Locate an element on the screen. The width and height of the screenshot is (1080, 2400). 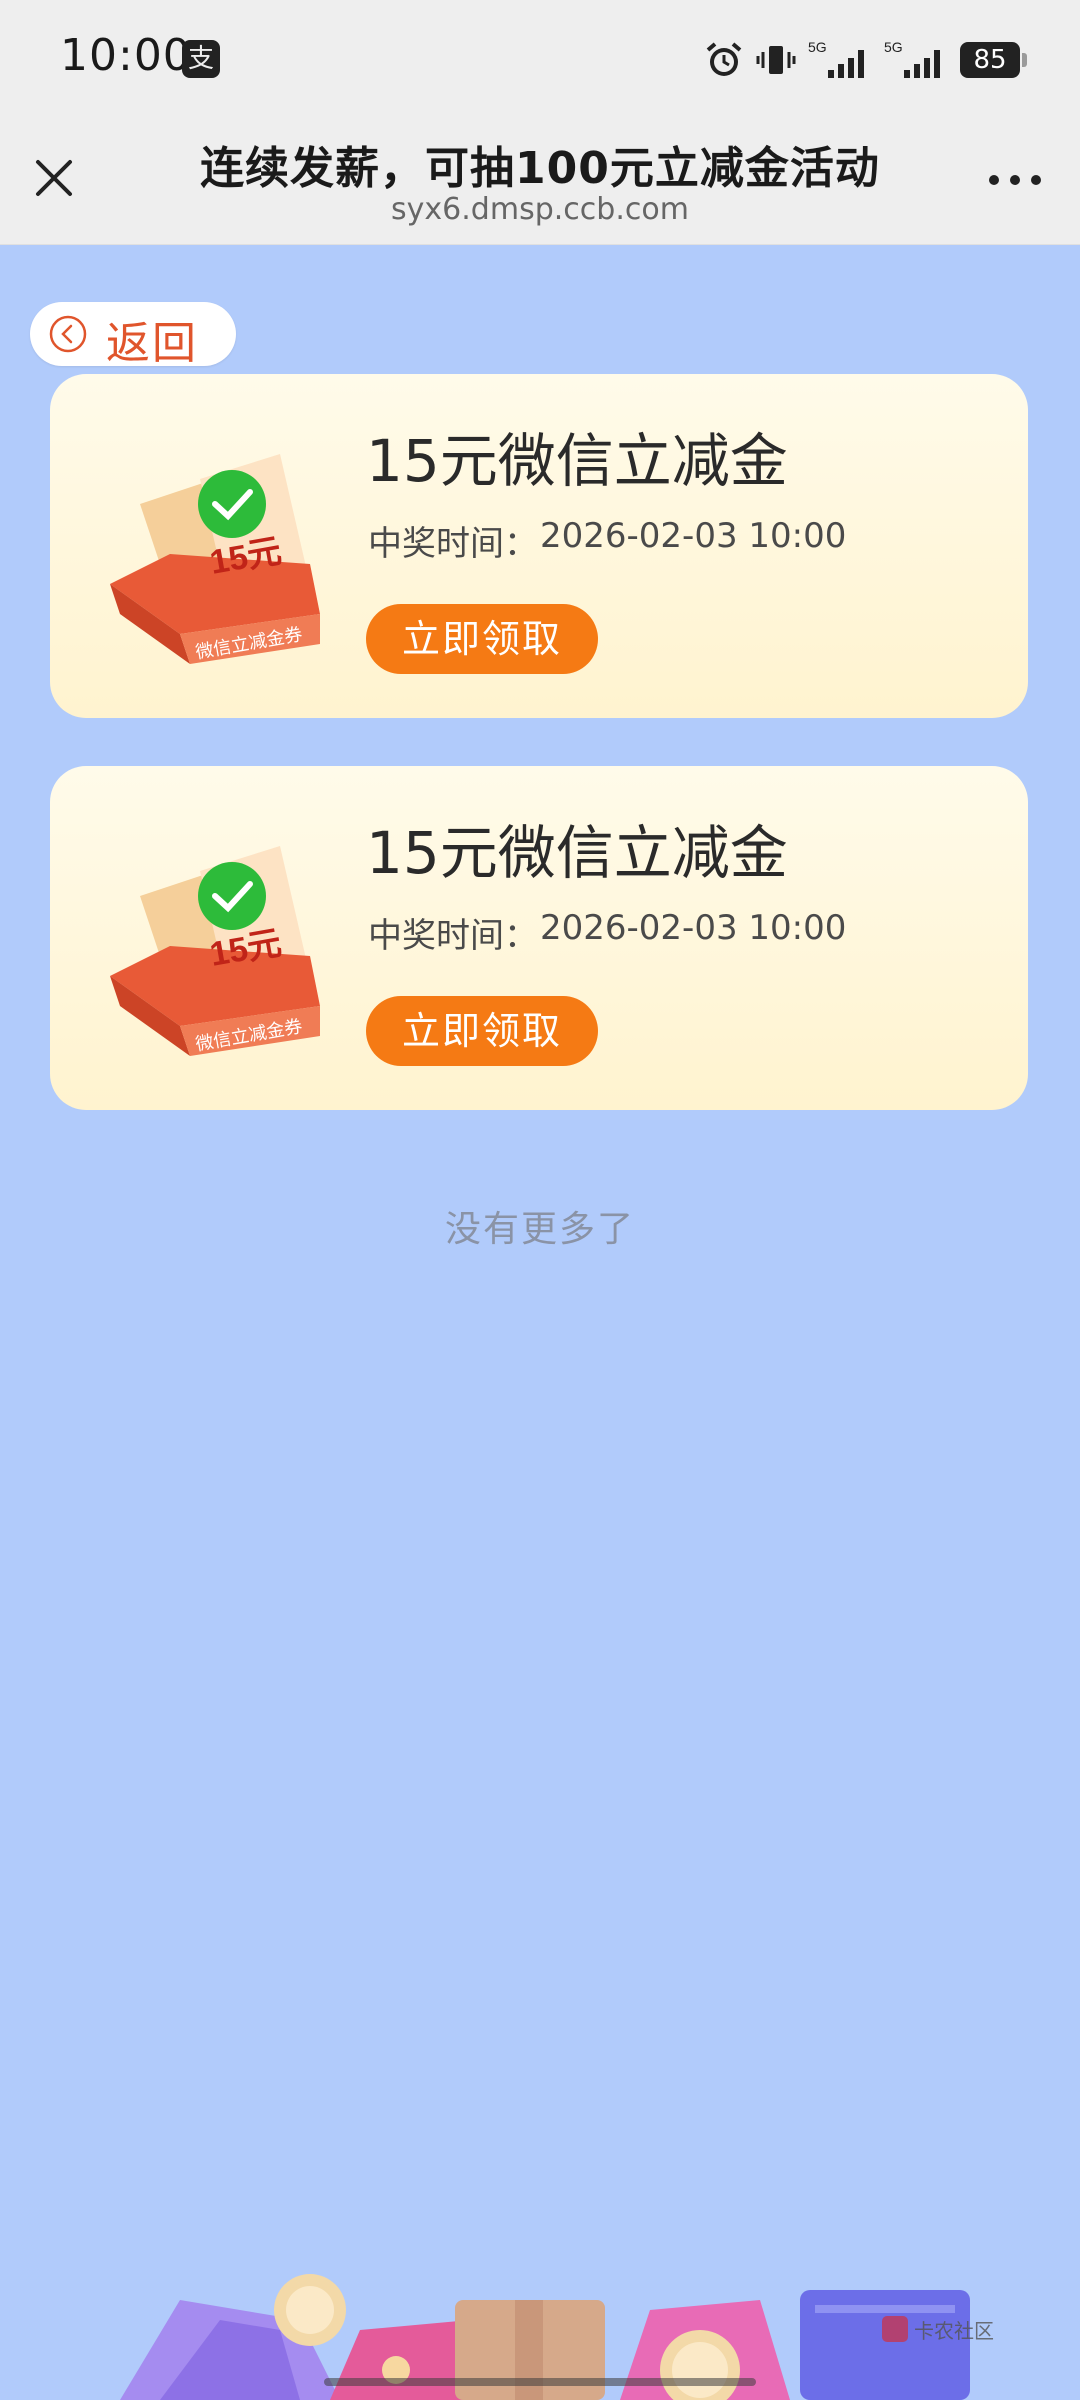
vibrate-icon is located at coordinates (776, 60).